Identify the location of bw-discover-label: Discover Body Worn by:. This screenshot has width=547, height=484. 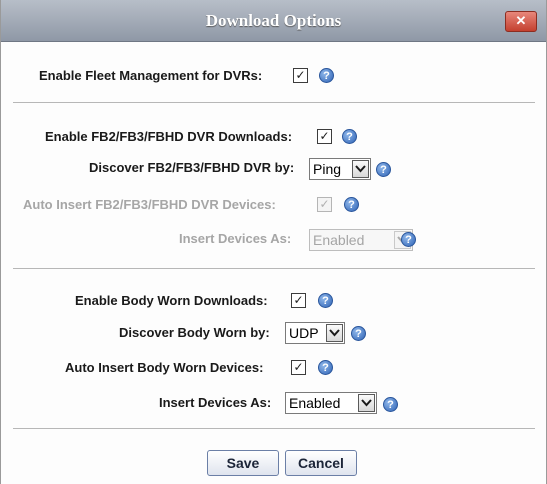
(194, 332).